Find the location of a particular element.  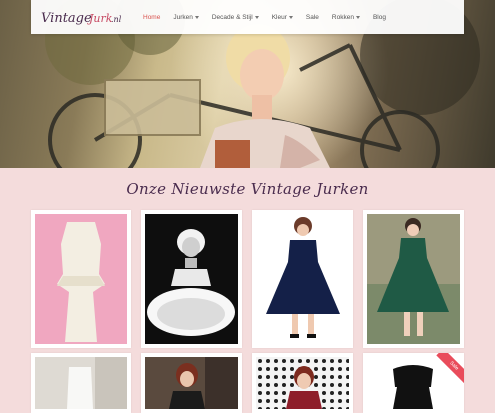

product-image-cream-peplum-dress is located at coordinates (81, 279).